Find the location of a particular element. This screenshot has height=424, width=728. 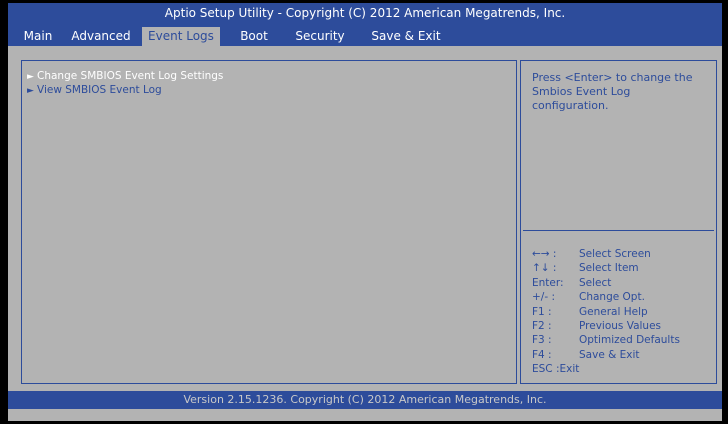

key-desc: Optimized Defaults is located at coordinates (629, 340).